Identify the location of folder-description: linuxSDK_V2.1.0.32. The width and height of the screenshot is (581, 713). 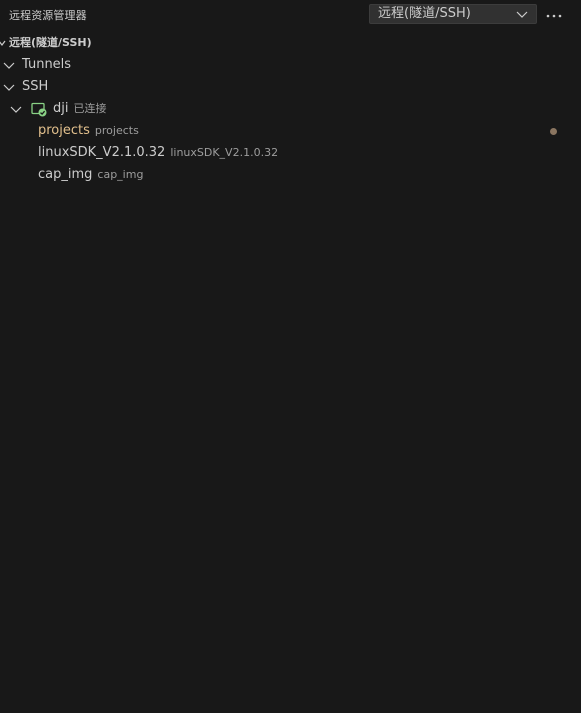
(224, 152).